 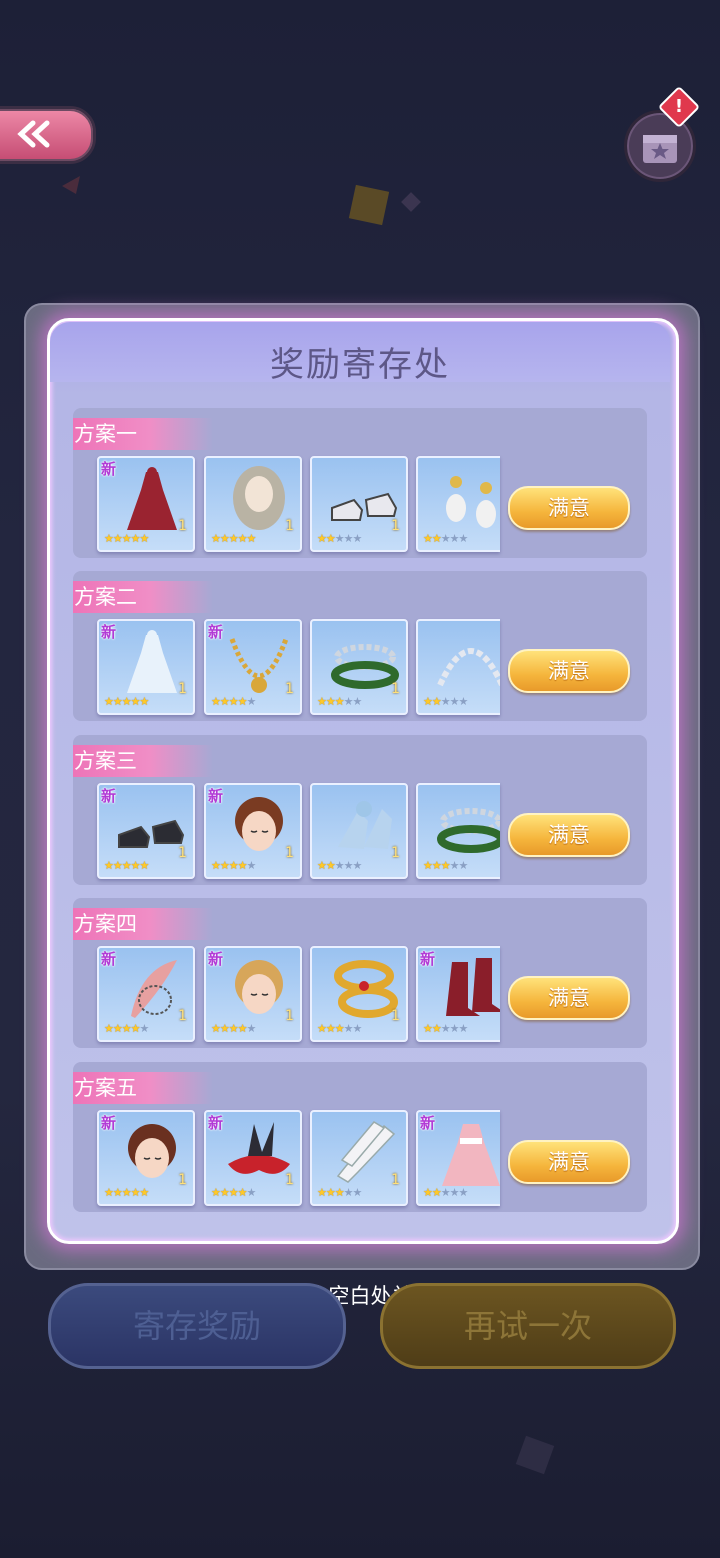 What do you see at coordinates (359, 504) in the screenshot?
I see `item-tile-shoes: ★★★★★ 1` at bounding box center [359, 504].